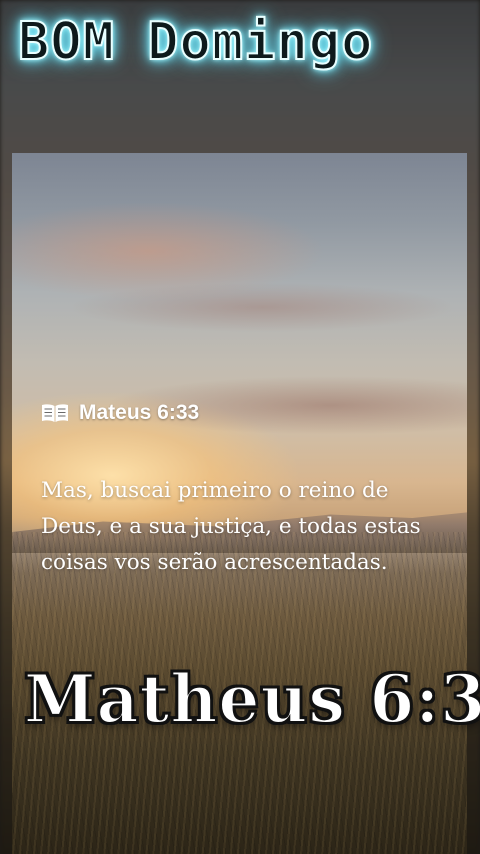  Describe the element at coordinates (55, 413) in the screenshot. I see `open-book-icon` at that location.